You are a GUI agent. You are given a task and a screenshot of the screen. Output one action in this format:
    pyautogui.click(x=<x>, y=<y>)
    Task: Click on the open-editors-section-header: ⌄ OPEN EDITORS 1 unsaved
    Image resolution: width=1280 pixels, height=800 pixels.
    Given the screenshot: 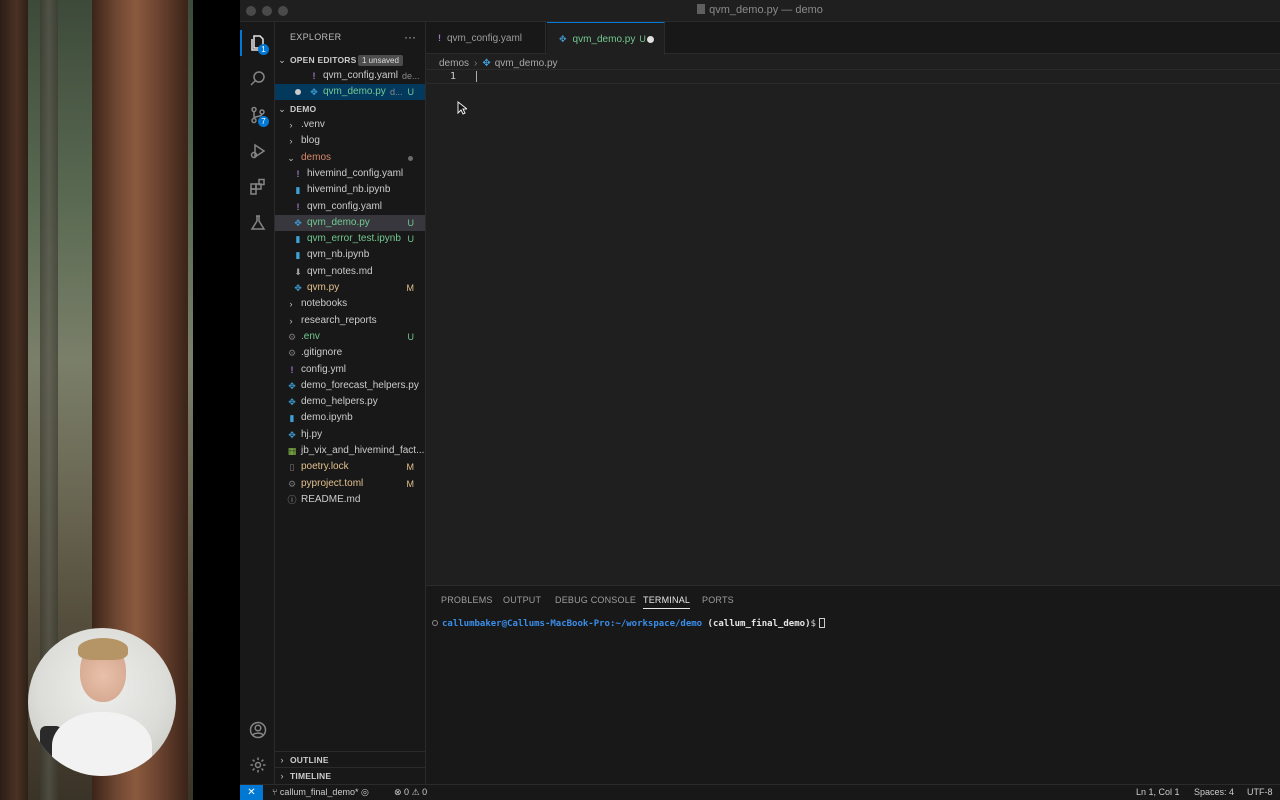 What is the action you would take?
    pyautogui.click(x=350, y=60)
    